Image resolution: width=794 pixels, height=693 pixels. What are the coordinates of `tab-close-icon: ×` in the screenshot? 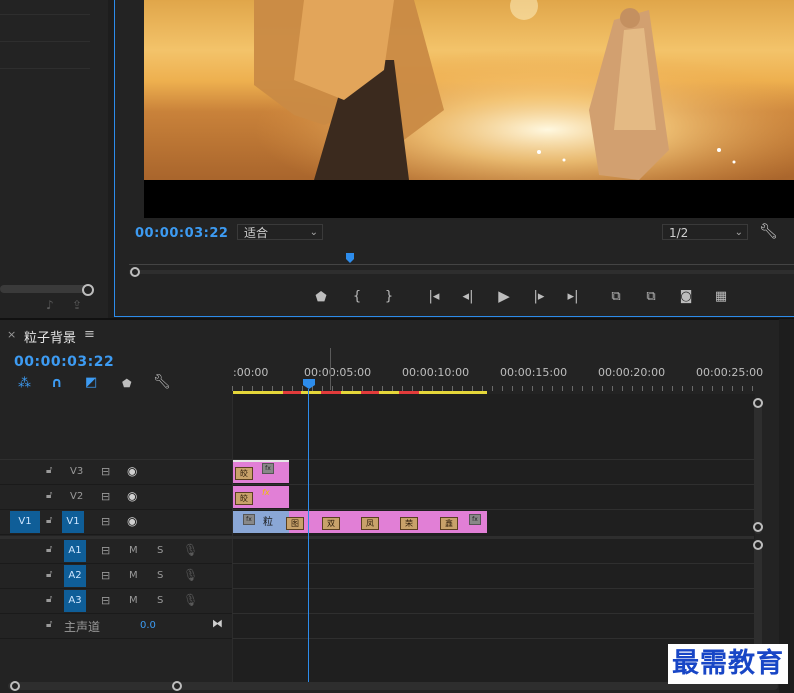 It's located at (11, 334).